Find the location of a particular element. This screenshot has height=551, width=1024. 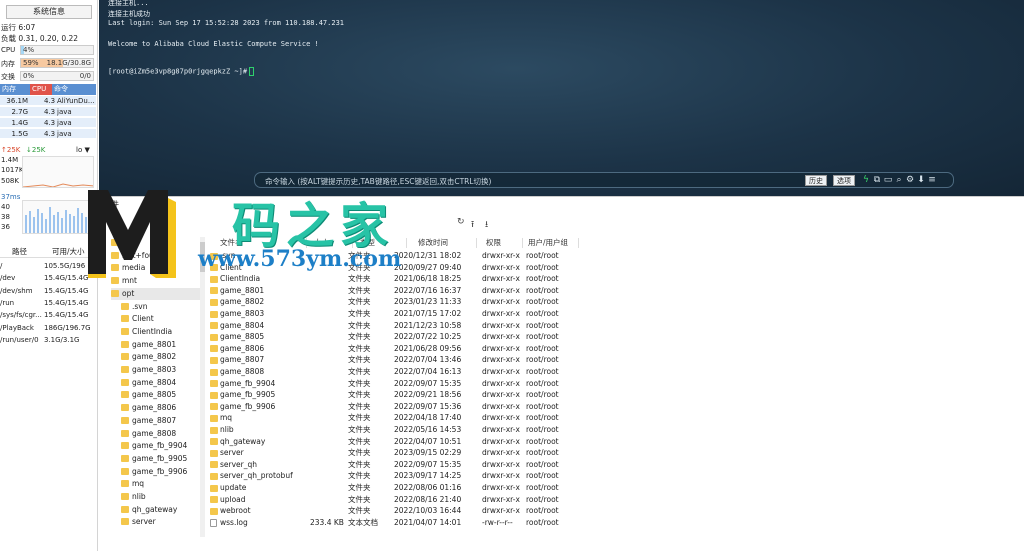

refresh-icon: ↻ is located at coordinates (461, 222).